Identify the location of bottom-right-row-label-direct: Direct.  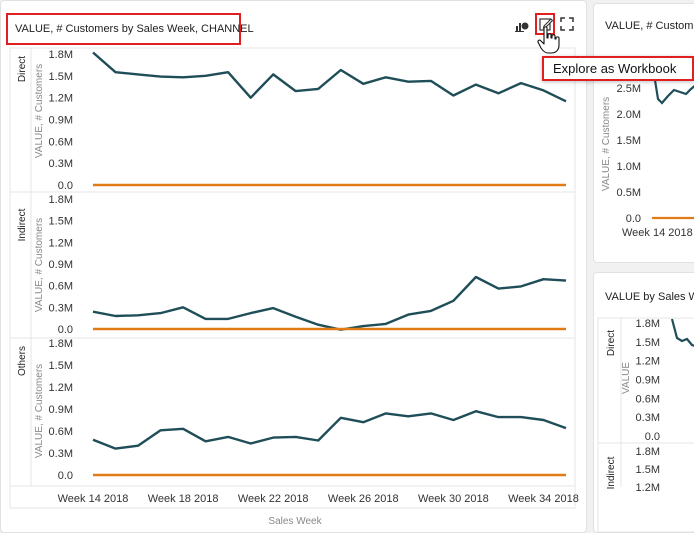
(611, 343).